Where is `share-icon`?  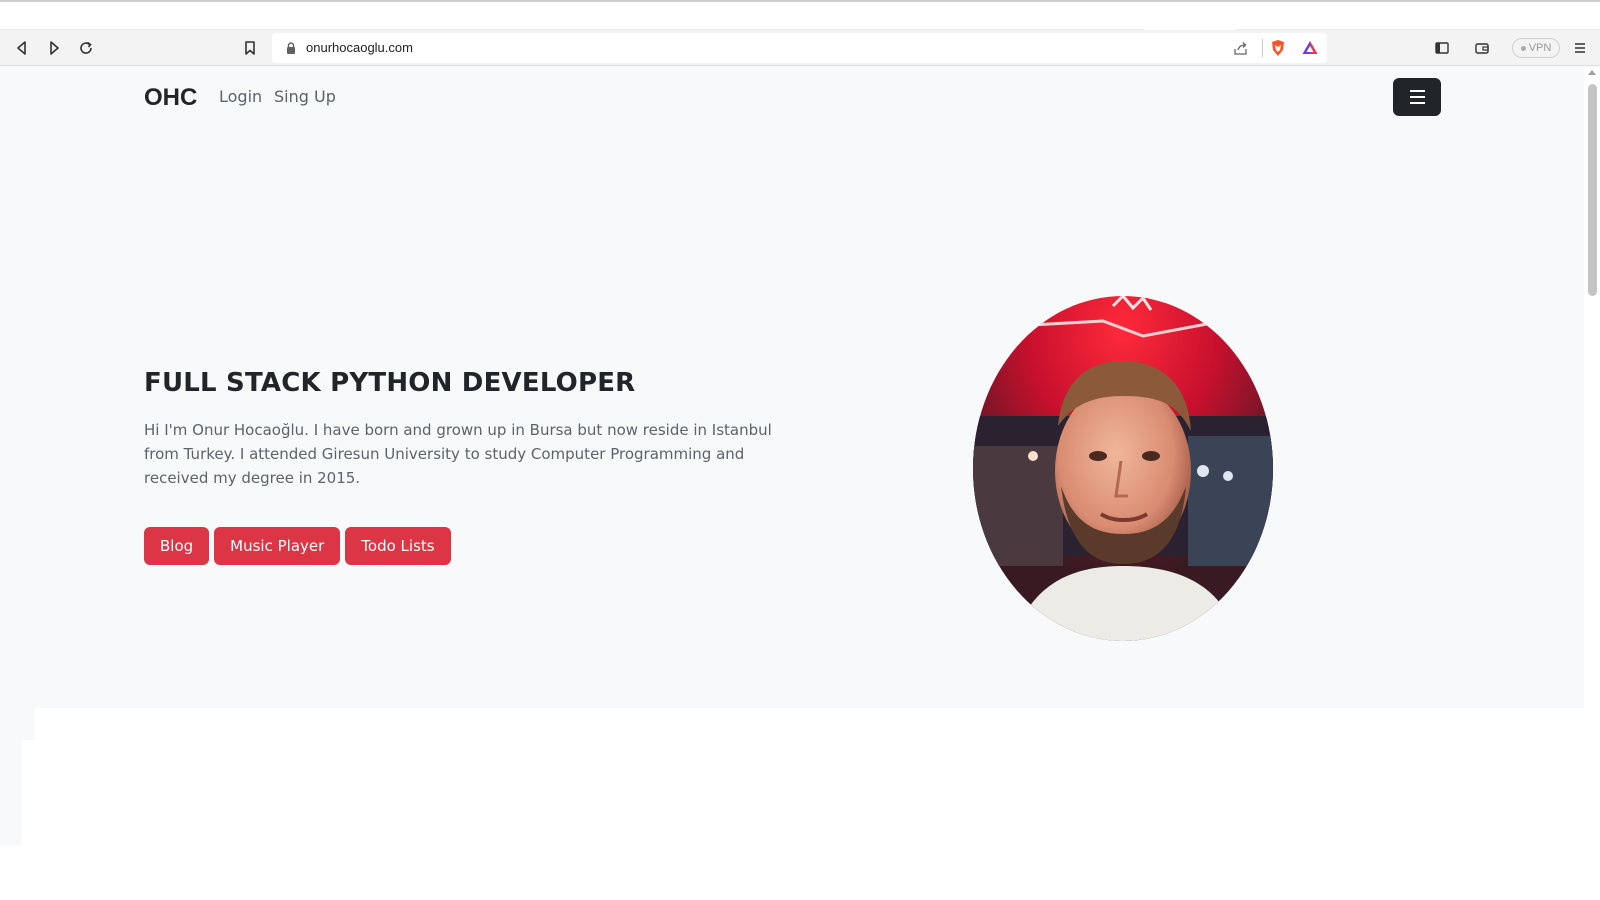 share-icon is located at coordinates (1241, 48).